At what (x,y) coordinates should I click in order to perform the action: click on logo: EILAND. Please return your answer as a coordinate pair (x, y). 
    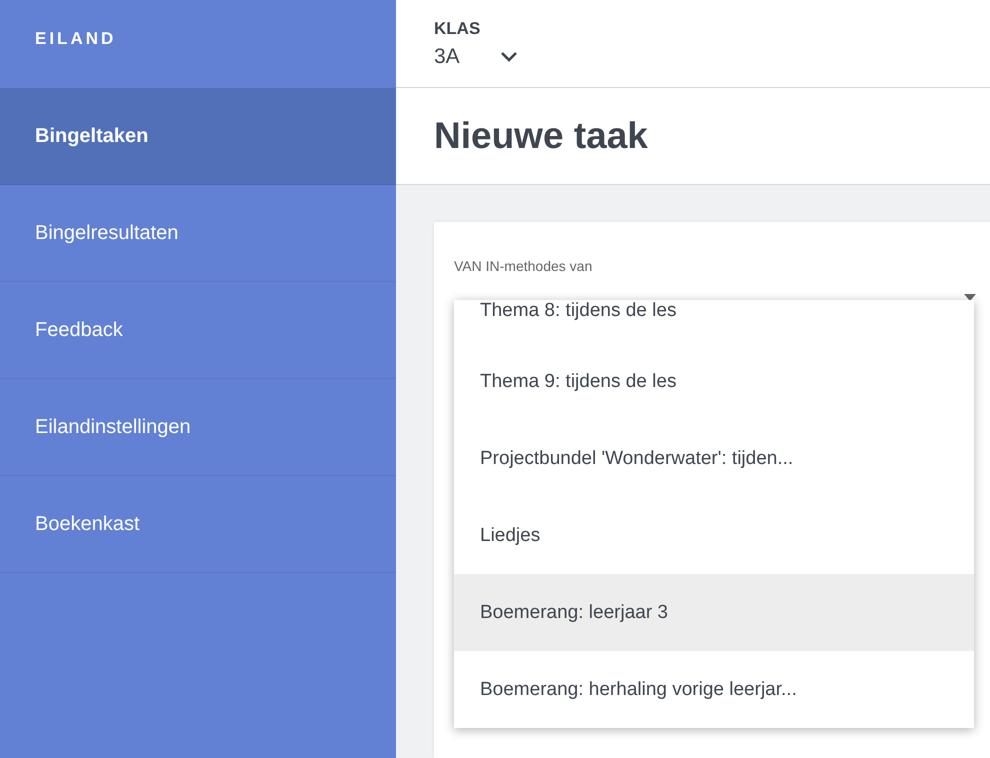
    Looking at the image, I should click on (76, 39).